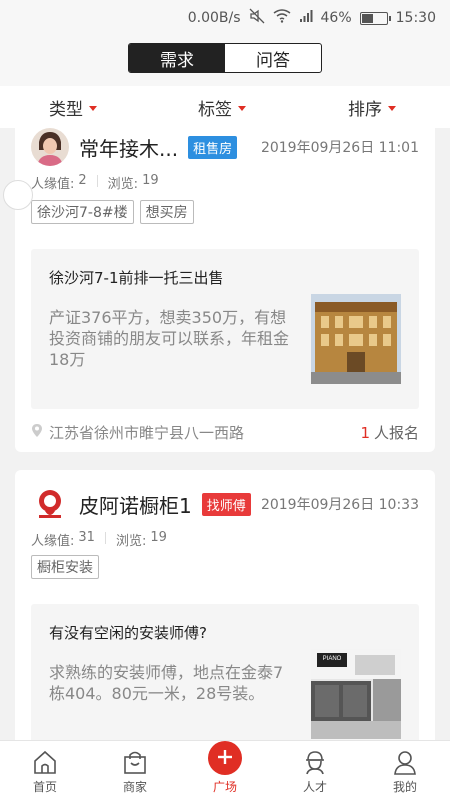  What do you see at coordinates (356, 694) in the screenshot?
I see `post-thumbnail: PIANO` at bounding box center [356, 694].